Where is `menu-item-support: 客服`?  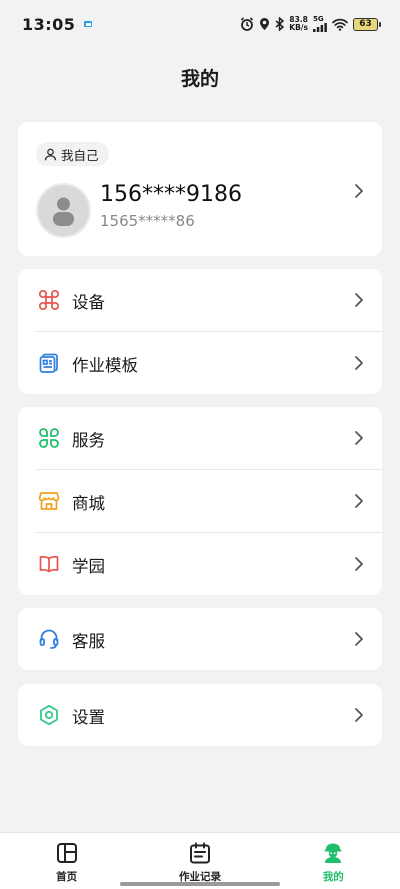 menu-item-support: 客服 is located at coordinates (200, 639).